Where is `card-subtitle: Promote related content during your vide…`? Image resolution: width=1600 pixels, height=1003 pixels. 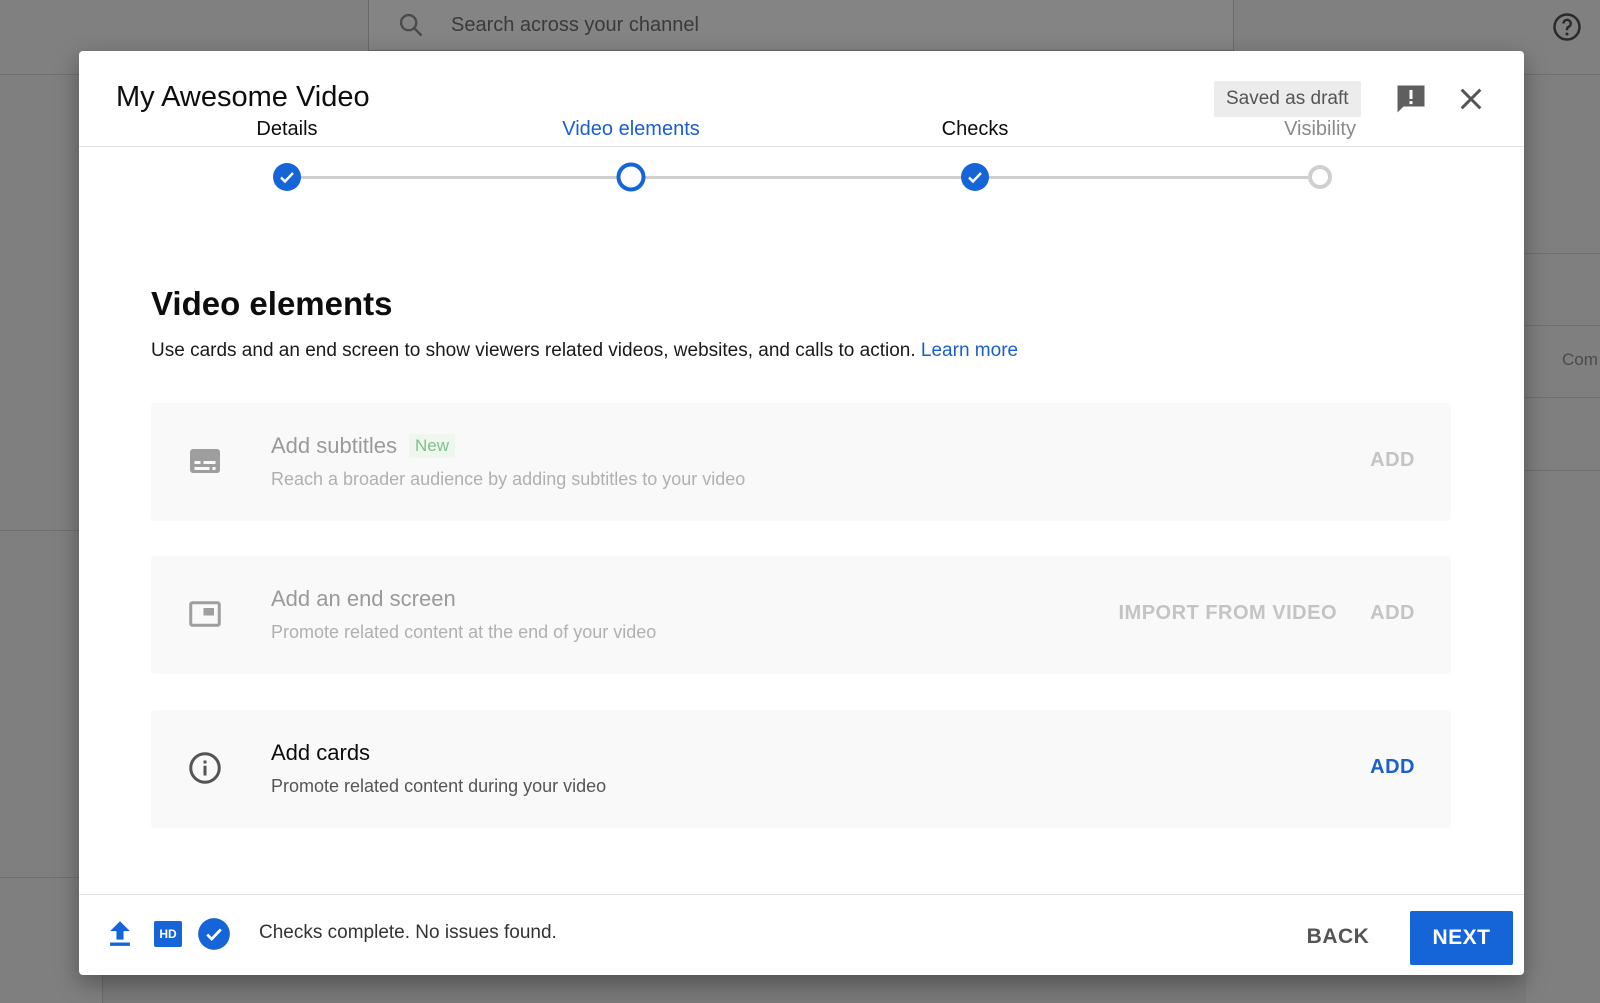
card-subtitle: Promote related content during your vide… is located at coordinates (439, 786).